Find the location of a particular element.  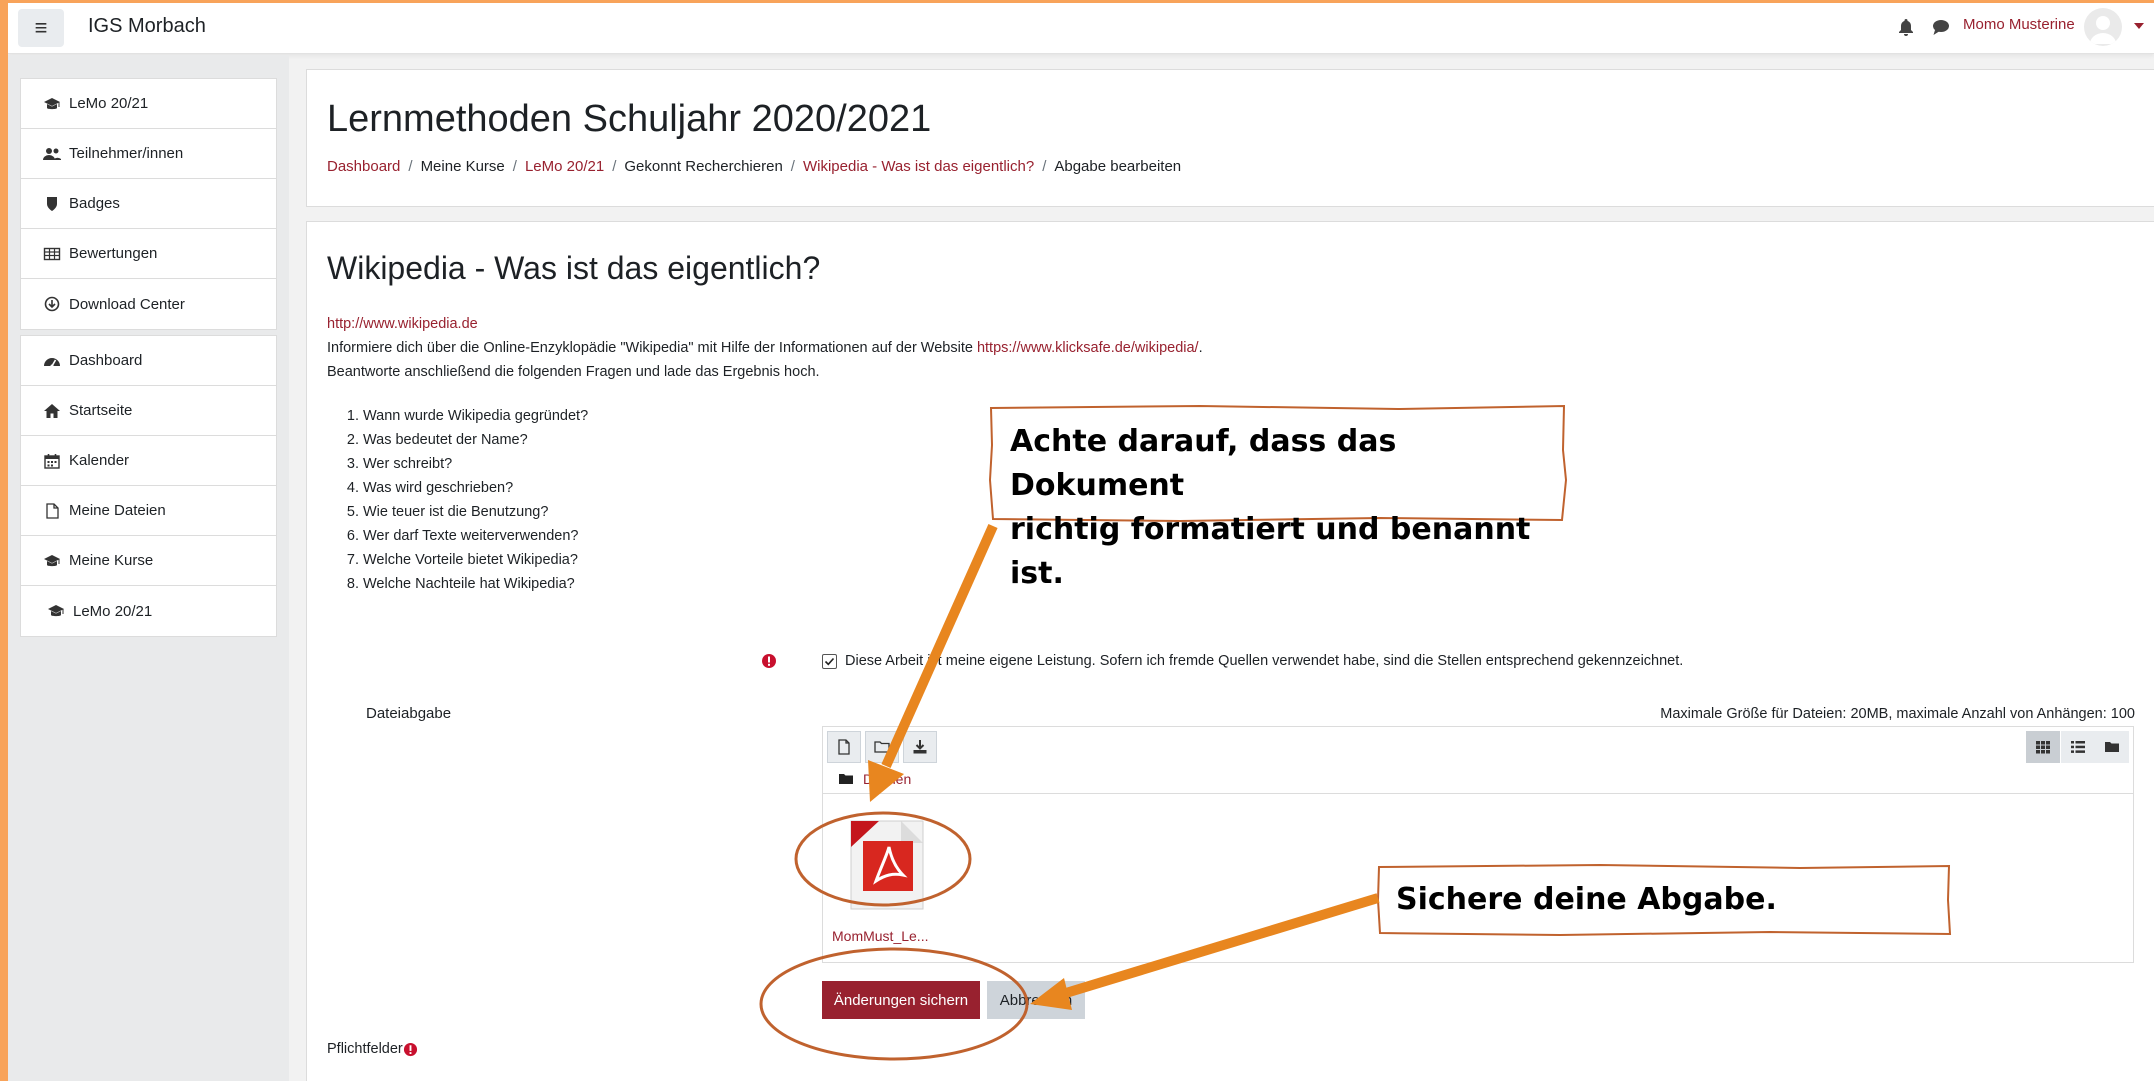

home-icon is located at coordinates (52, 410).